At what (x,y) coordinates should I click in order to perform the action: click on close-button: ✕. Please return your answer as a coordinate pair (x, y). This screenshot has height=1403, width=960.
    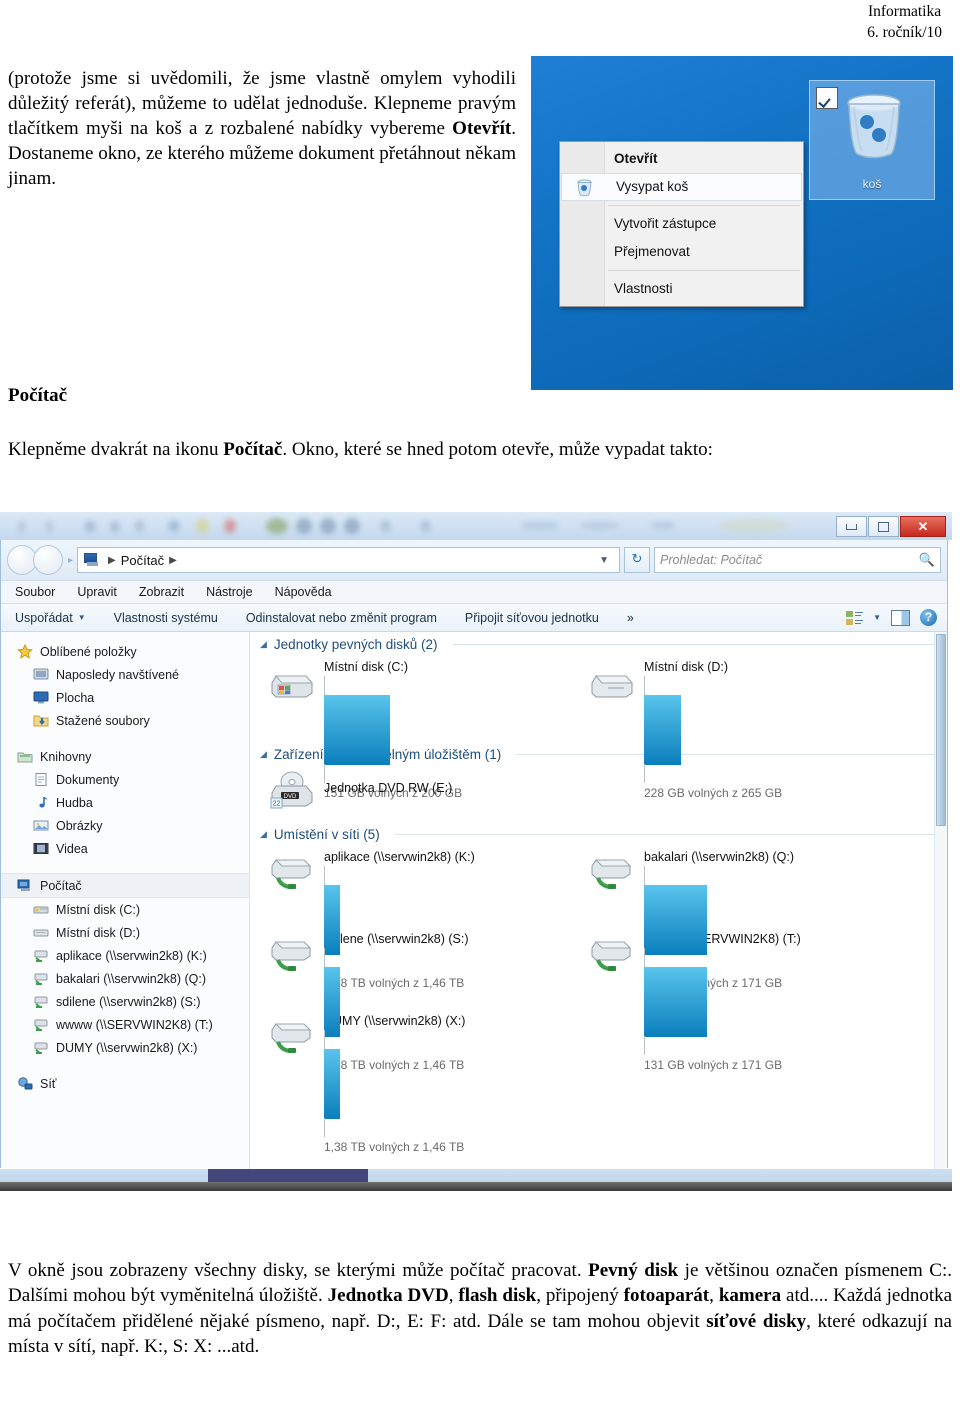
    Looking at the image, I should click on (923, 526).